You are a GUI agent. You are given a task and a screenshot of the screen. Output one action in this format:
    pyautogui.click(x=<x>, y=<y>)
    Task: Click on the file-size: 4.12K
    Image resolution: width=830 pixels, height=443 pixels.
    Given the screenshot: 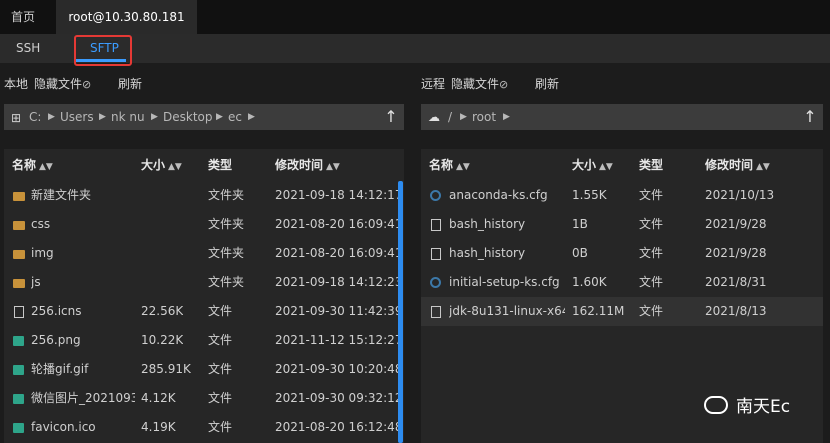 What is the action you would take?
    pyautogui.click(x=158, y=398)
    